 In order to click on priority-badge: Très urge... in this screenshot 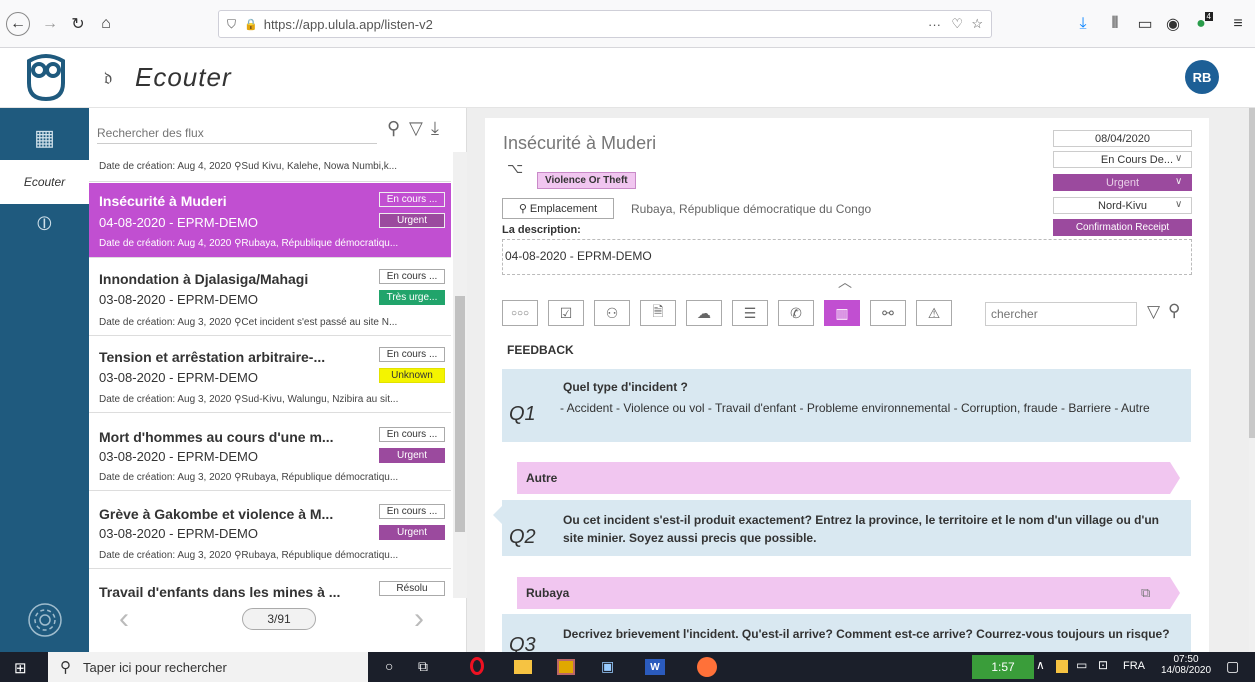, I will do `click(412, 297)`.